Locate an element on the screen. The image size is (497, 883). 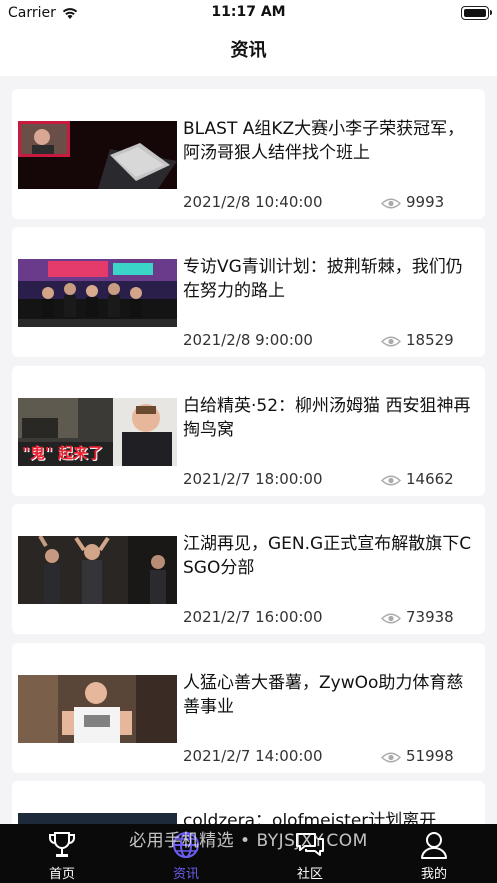
tab-profile: 我的 is located at coordinates (434, 853).